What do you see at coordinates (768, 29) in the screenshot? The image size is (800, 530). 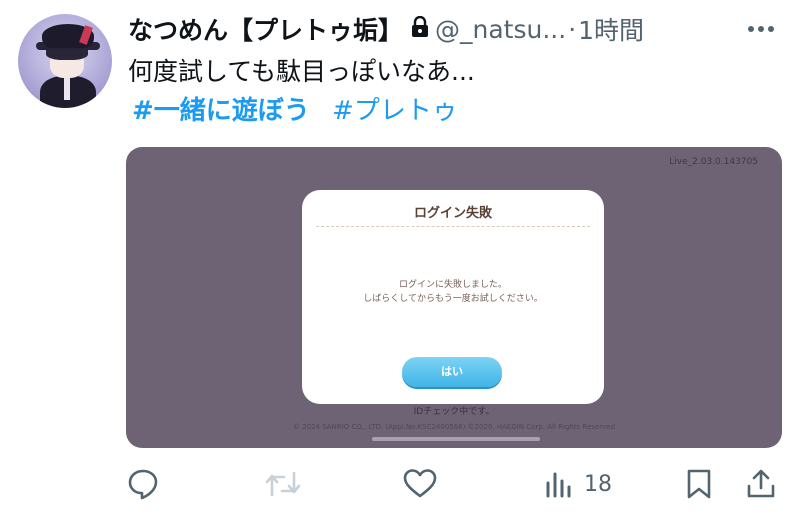 I see `more-icon` at bounding box center [768, 29].